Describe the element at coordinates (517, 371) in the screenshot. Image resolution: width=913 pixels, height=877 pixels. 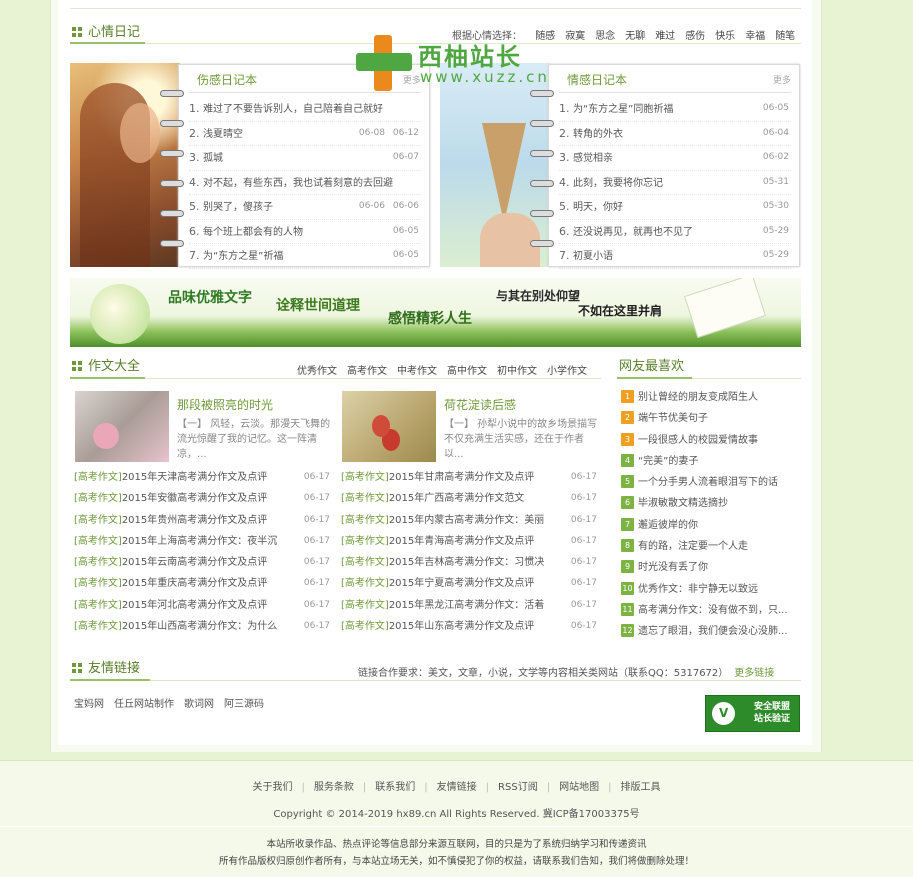
I see `essay-filter-link: 初中作文` at that location.